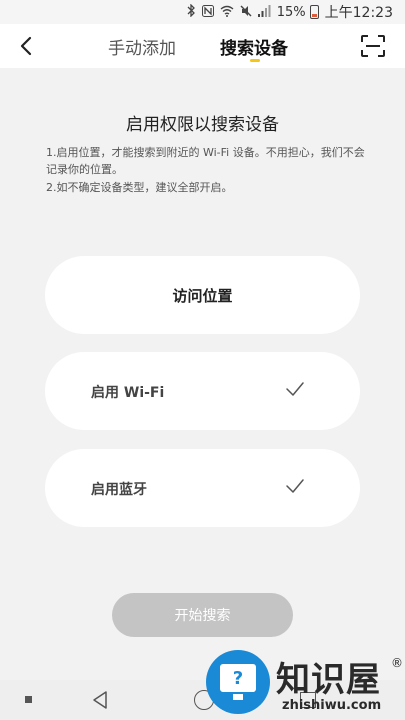 The image size is (405, 720). Describe the element at coordinates (254, 46) in the screenshot. I see `tab-search-device: 搜索设备` at that location.